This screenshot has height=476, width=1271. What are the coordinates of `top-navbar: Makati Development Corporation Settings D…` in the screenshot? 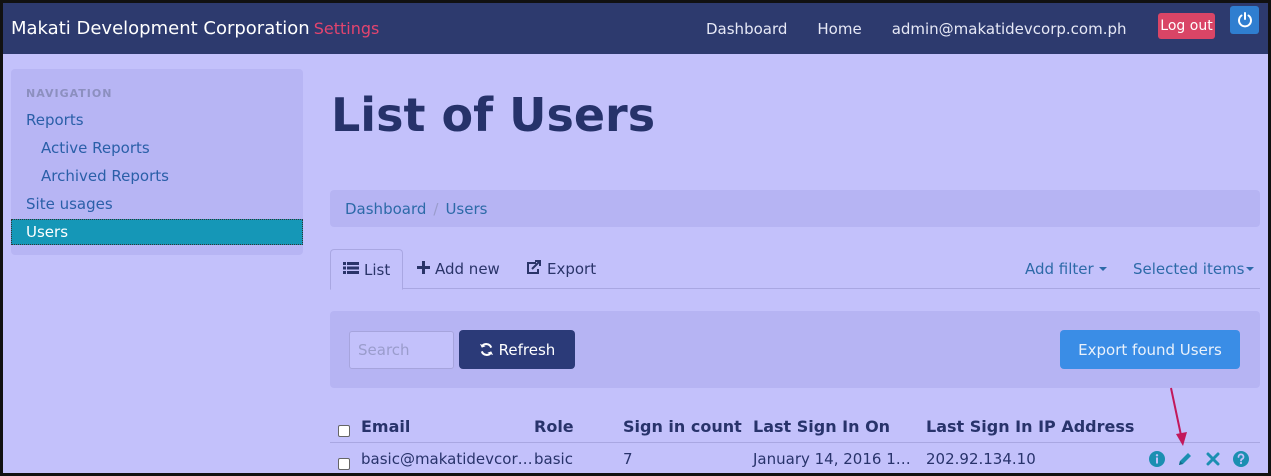 It's located at (635, 28).